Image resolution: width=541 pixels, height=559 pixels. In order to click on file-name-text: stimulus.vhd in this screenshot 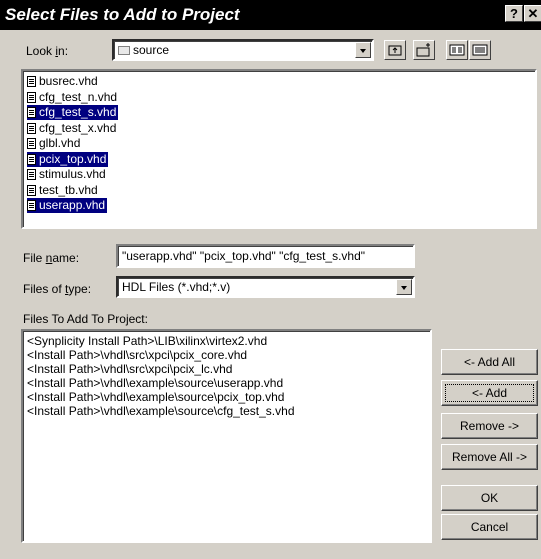, I will do `click(72, 174)`.